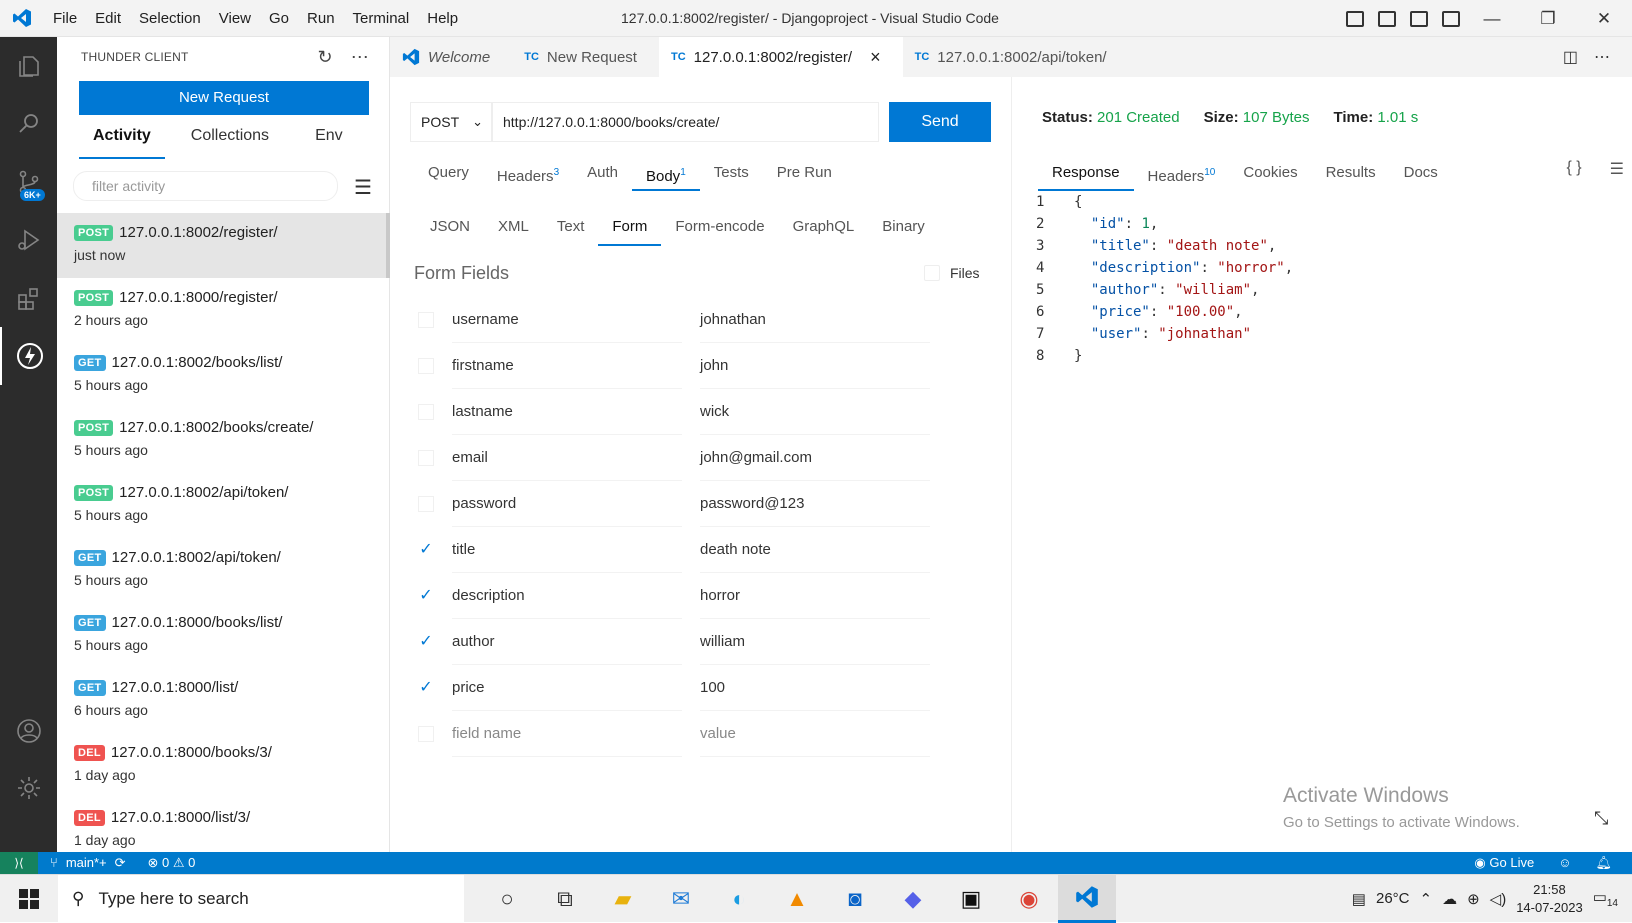  What do you see at coordinates (451, 122) in the screenshot?
I see `method-select: POST ⌄` at bounding box center [451, 122].